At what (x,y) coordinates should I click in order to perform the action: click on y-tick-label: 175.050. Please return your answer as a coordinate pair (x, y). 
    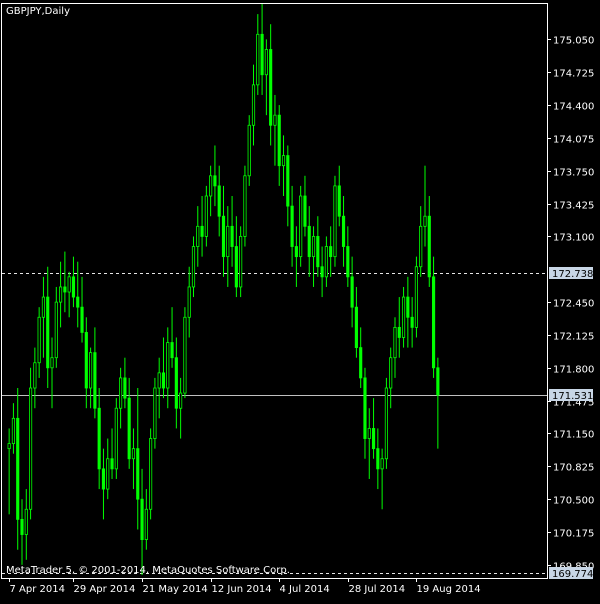
    Looking at the image, I should click on (573, 41).